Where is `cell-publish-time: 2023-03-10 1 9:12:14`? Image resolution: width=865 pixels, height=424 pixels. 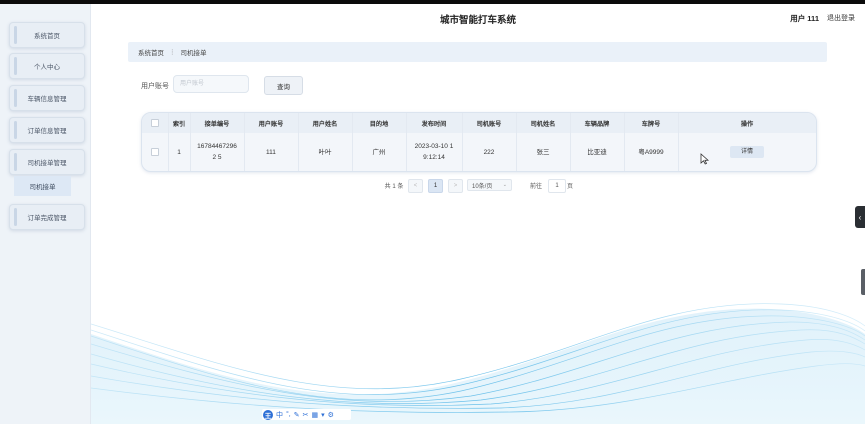
cell-publish-time: 2023-03-10 1 9:12:14 is located at coordinates (434, 152).